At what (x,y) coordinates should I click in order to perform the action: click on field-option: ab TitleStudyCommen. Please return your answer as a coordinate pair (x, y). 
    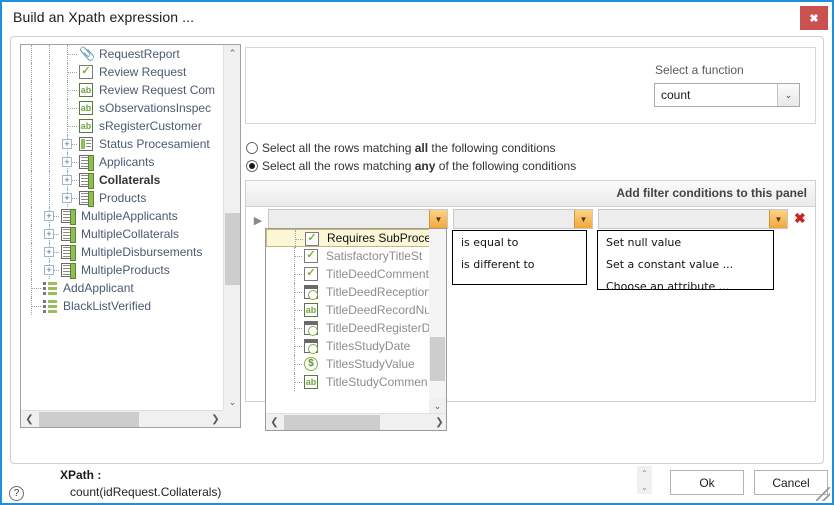
    Looking at the image, I should click on (348, 382).